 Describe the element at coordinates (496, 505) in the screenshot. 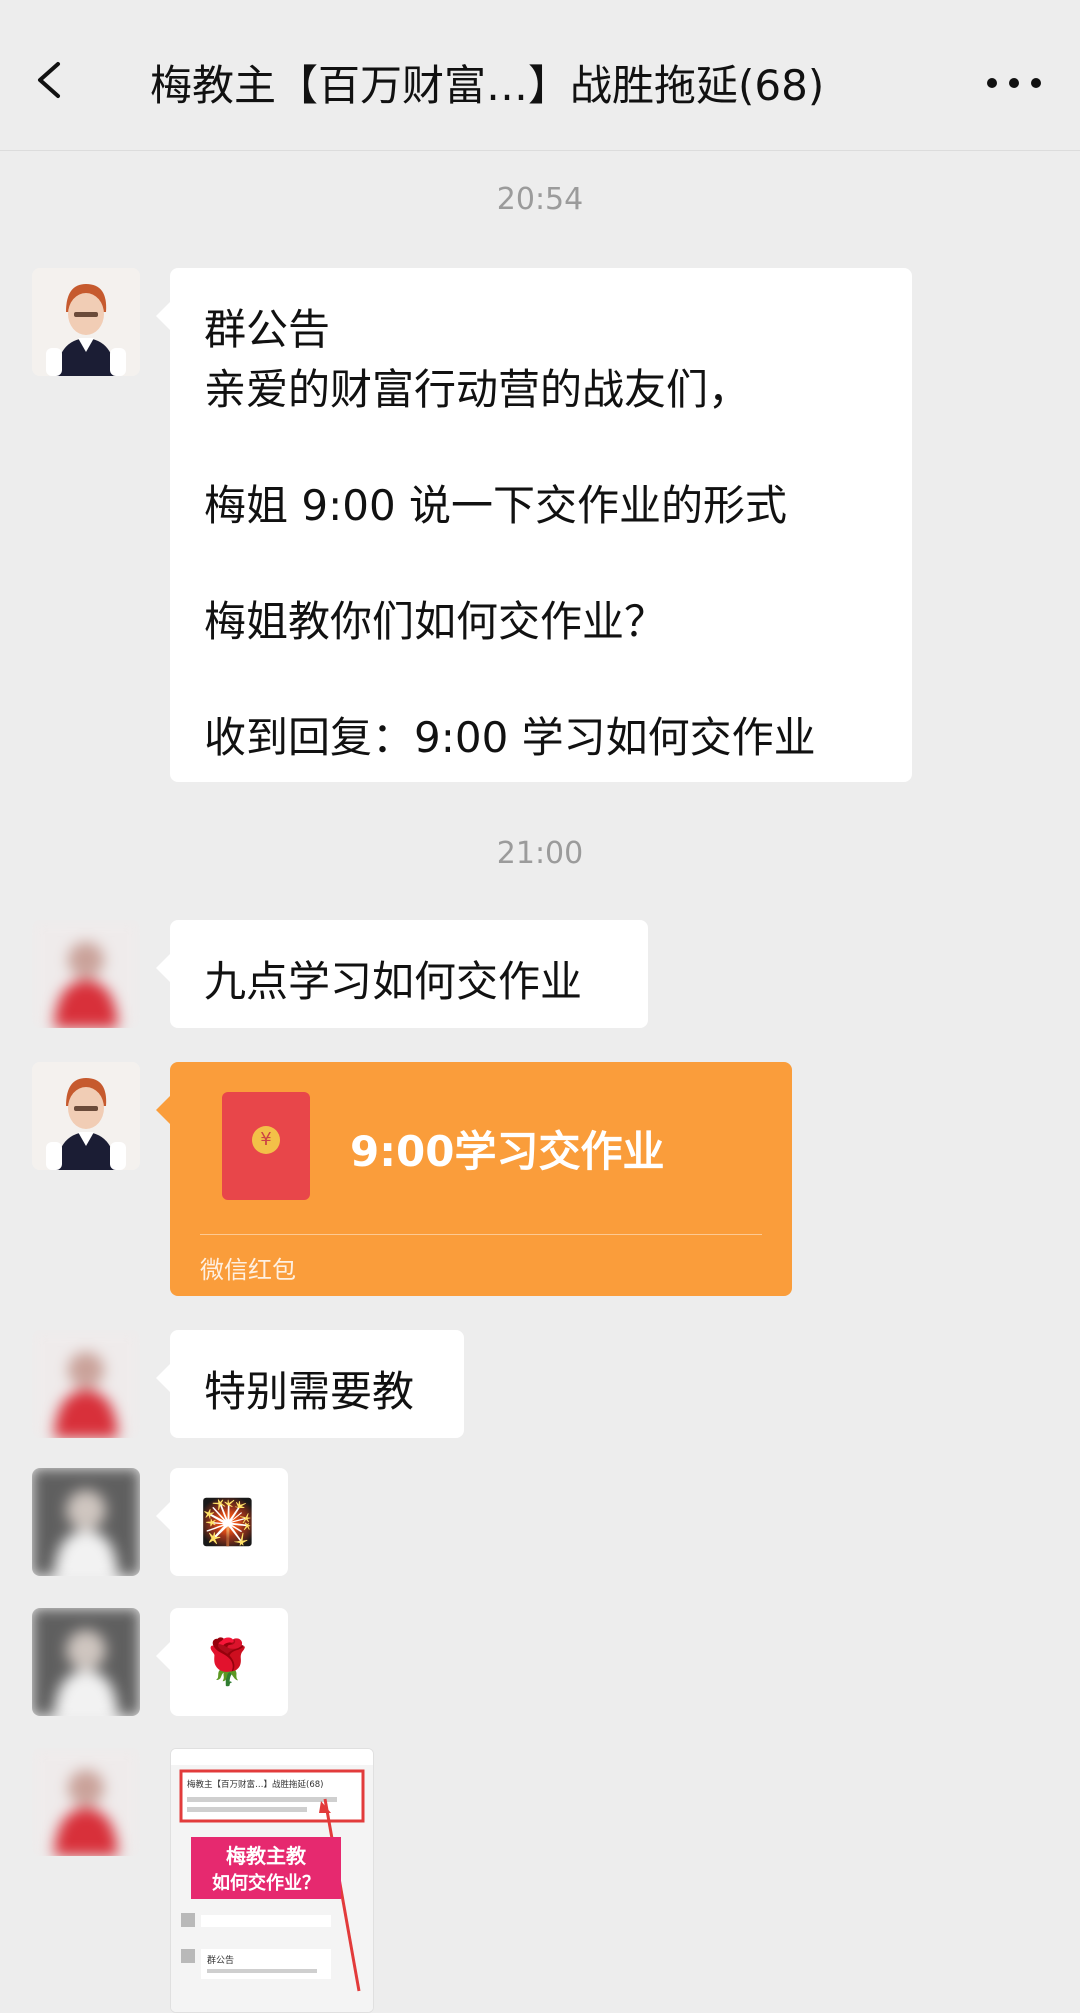

I see `announcement-line: 梅姐 9:00 说一下交作业的形式` at that location.